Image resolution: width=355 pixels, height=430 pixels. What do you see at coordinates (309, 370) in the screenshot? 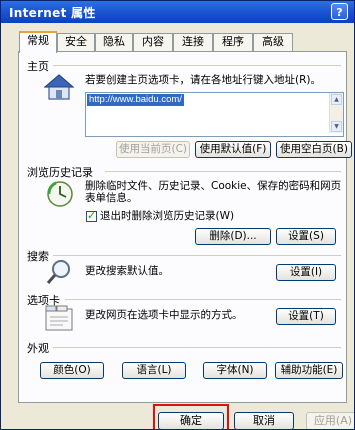
I see `accessibility-button: 辅助功能(E)` at bounding box center [309, 370].